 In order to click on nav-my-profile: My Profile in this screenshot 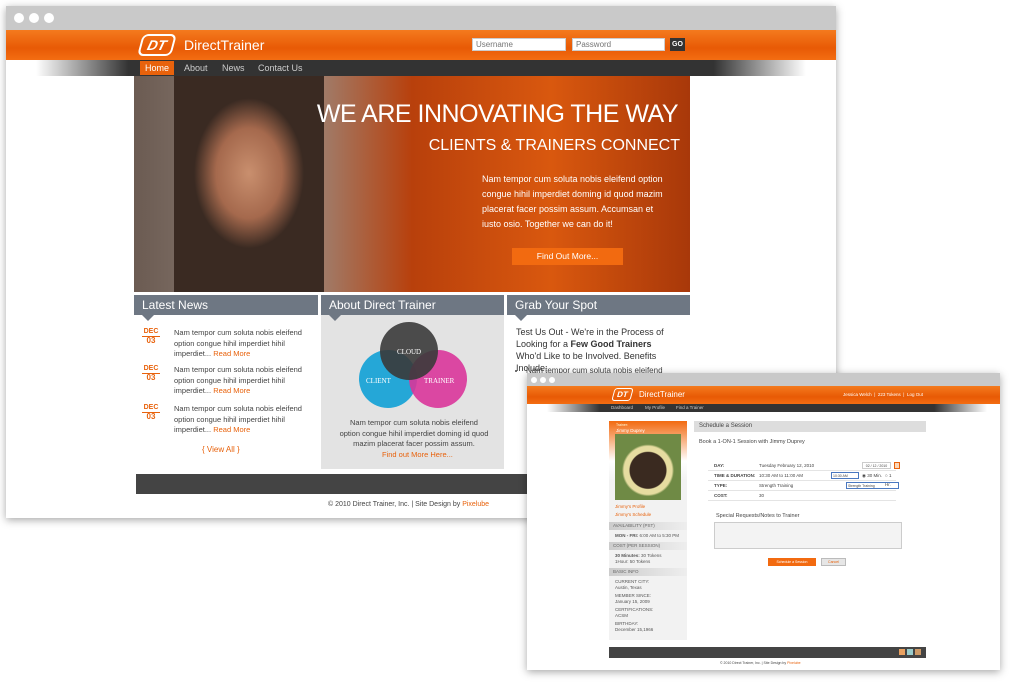, I will do `click(655, 408)`.